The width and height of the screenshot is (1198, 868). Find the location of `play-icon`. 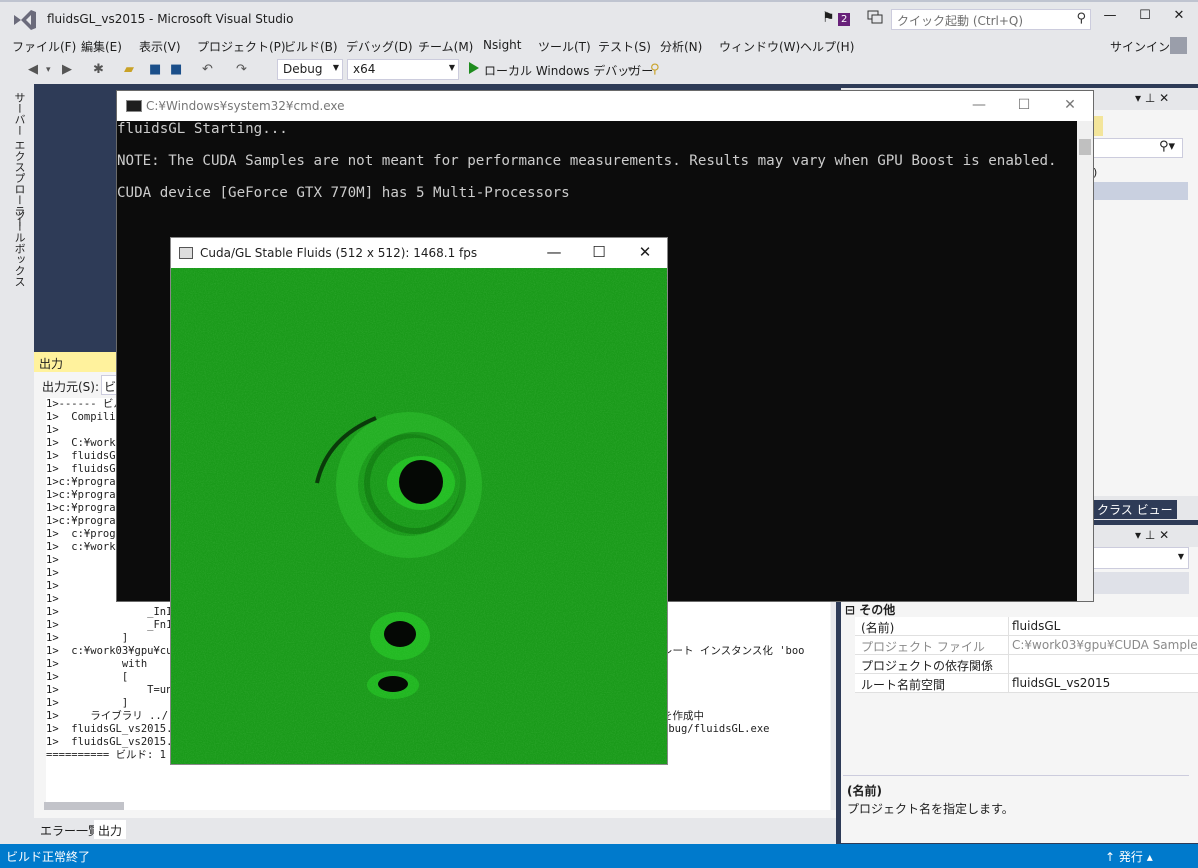

play-icon is located at coordinates (474, 68).